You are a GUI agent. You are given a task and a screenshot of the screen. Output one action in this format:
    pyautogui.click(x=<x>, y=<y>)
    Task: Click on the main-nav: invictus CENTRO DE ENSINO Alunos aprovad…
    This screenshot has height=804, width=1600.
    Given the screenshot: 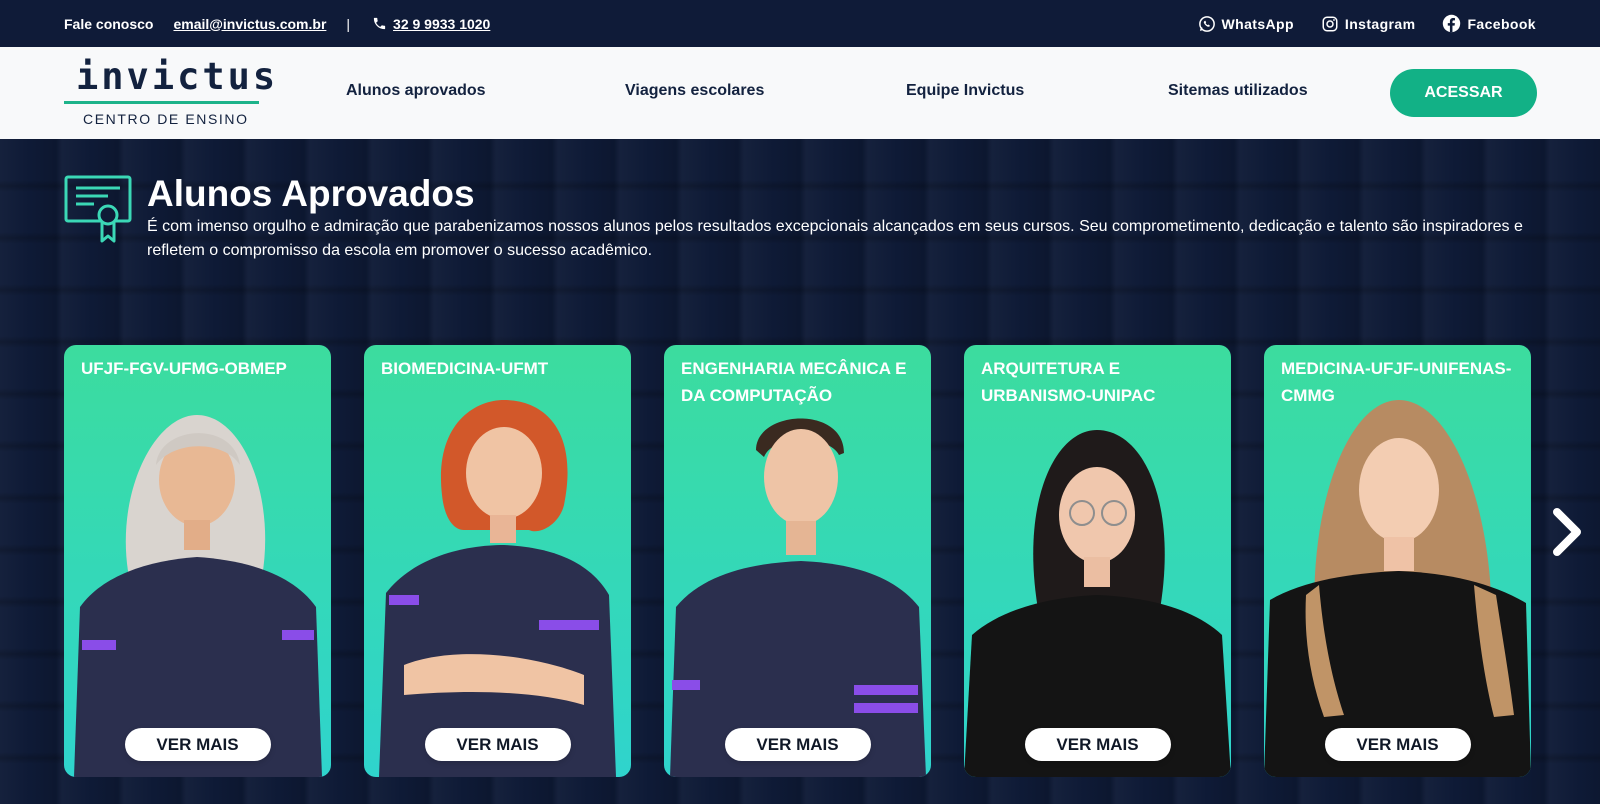 What is the action you would take?
    pyautogui.click(x=800, y=93)
    